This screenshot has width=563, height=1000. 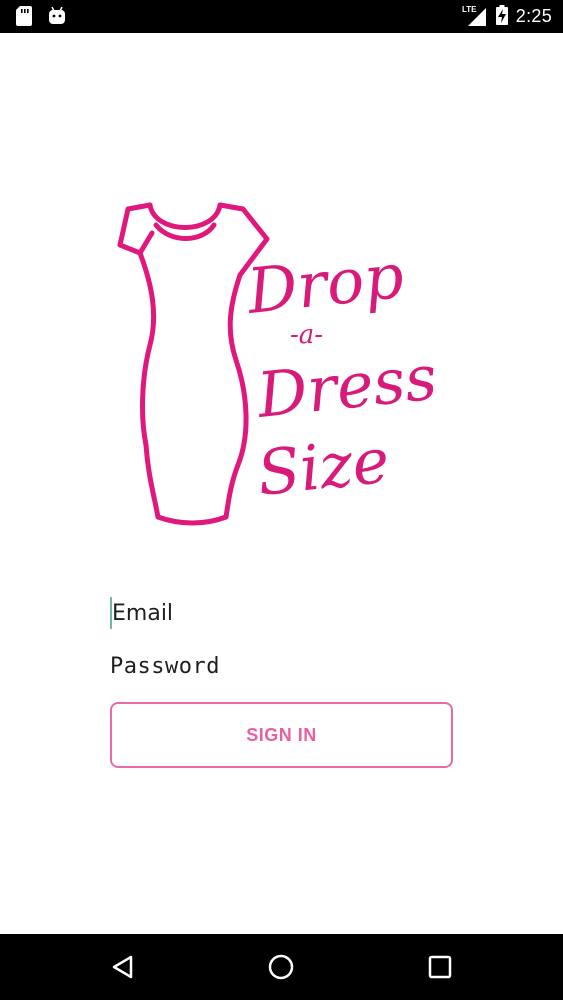 What do you see at coordinates (24, 18) in the screenshot?
I see `sd-card-icon` at bounding box center [24, 18].